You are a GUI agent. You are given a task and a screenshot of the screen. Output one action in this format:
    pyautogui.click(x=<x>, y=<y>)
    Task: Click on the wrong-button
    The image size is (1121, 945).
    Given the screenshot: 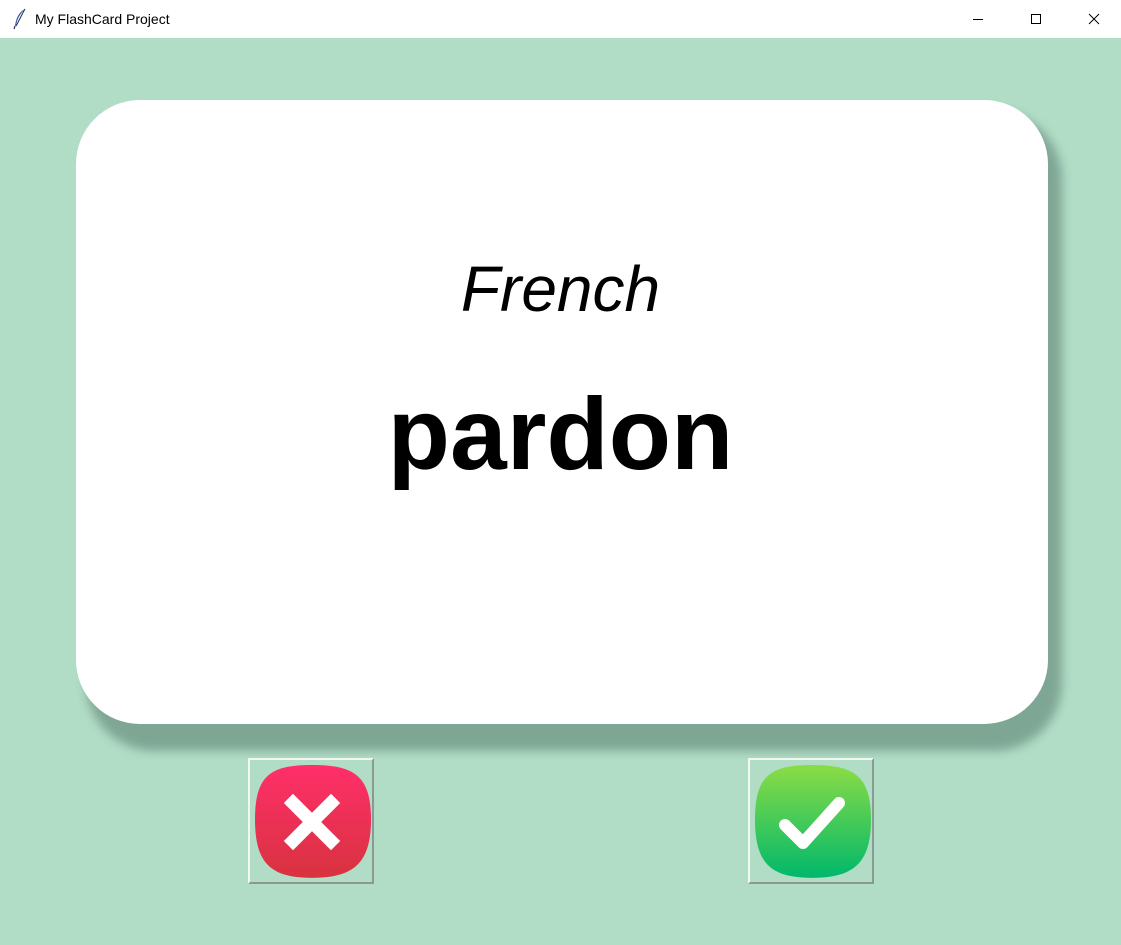 What is the action you would take?
    pyautogui.click(x=311, y=821)
    